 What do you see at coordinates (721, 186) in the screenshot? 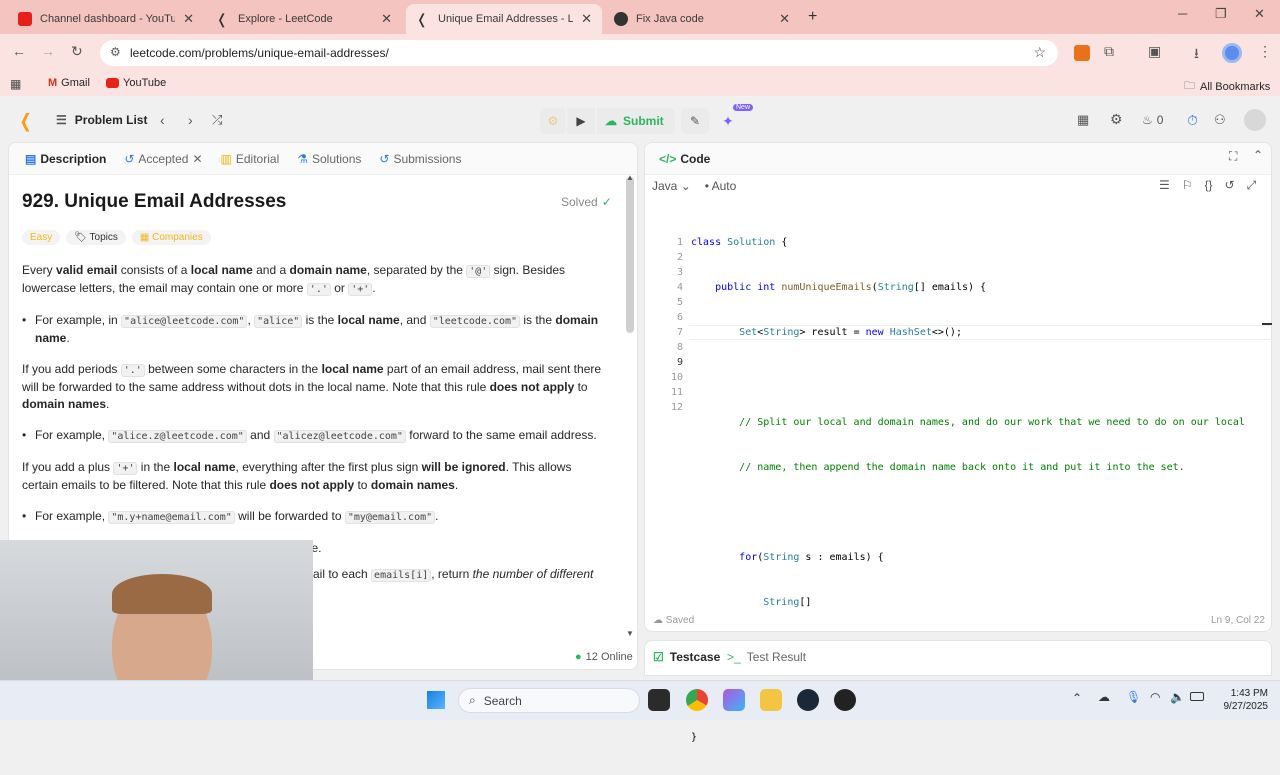
I see `auto-mode: • Auto` at bounding box center [721, 186].